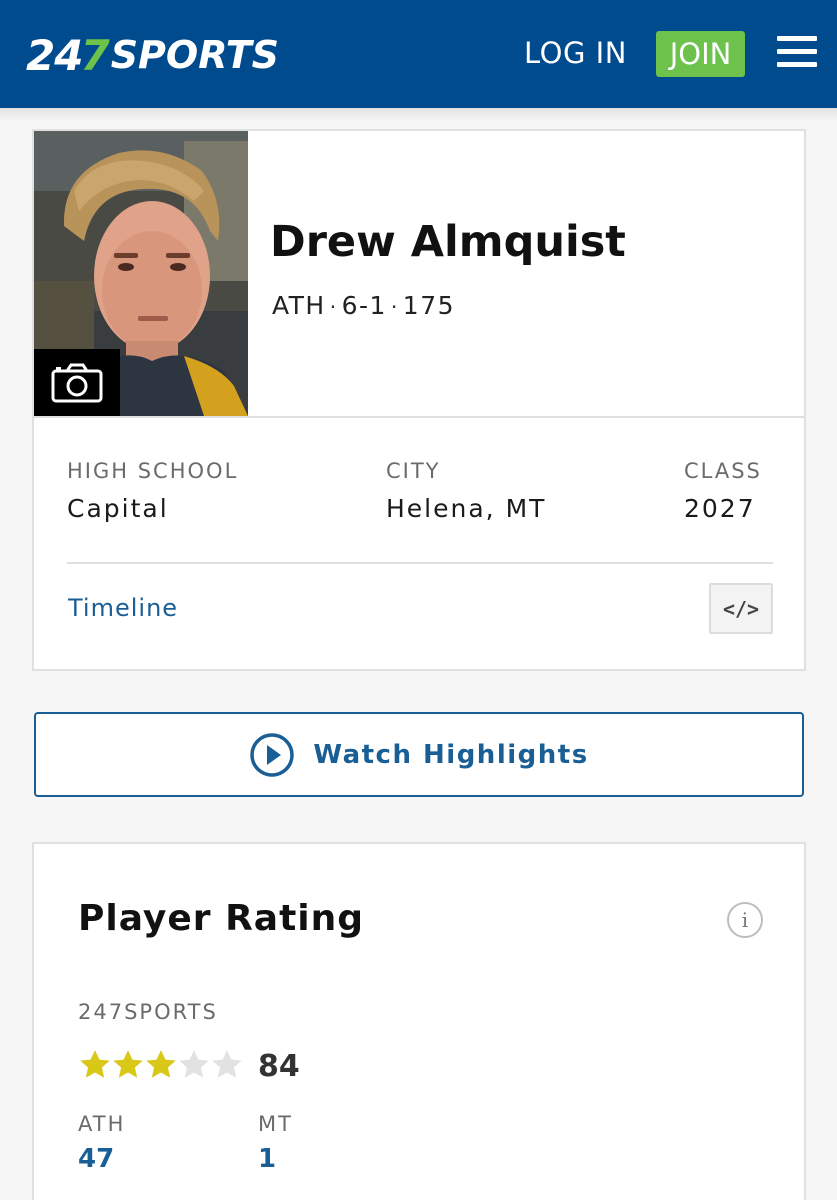 This screenshot has height=1200, width=837. I want to click on position-rank-value: 47, so click(96, 1159).